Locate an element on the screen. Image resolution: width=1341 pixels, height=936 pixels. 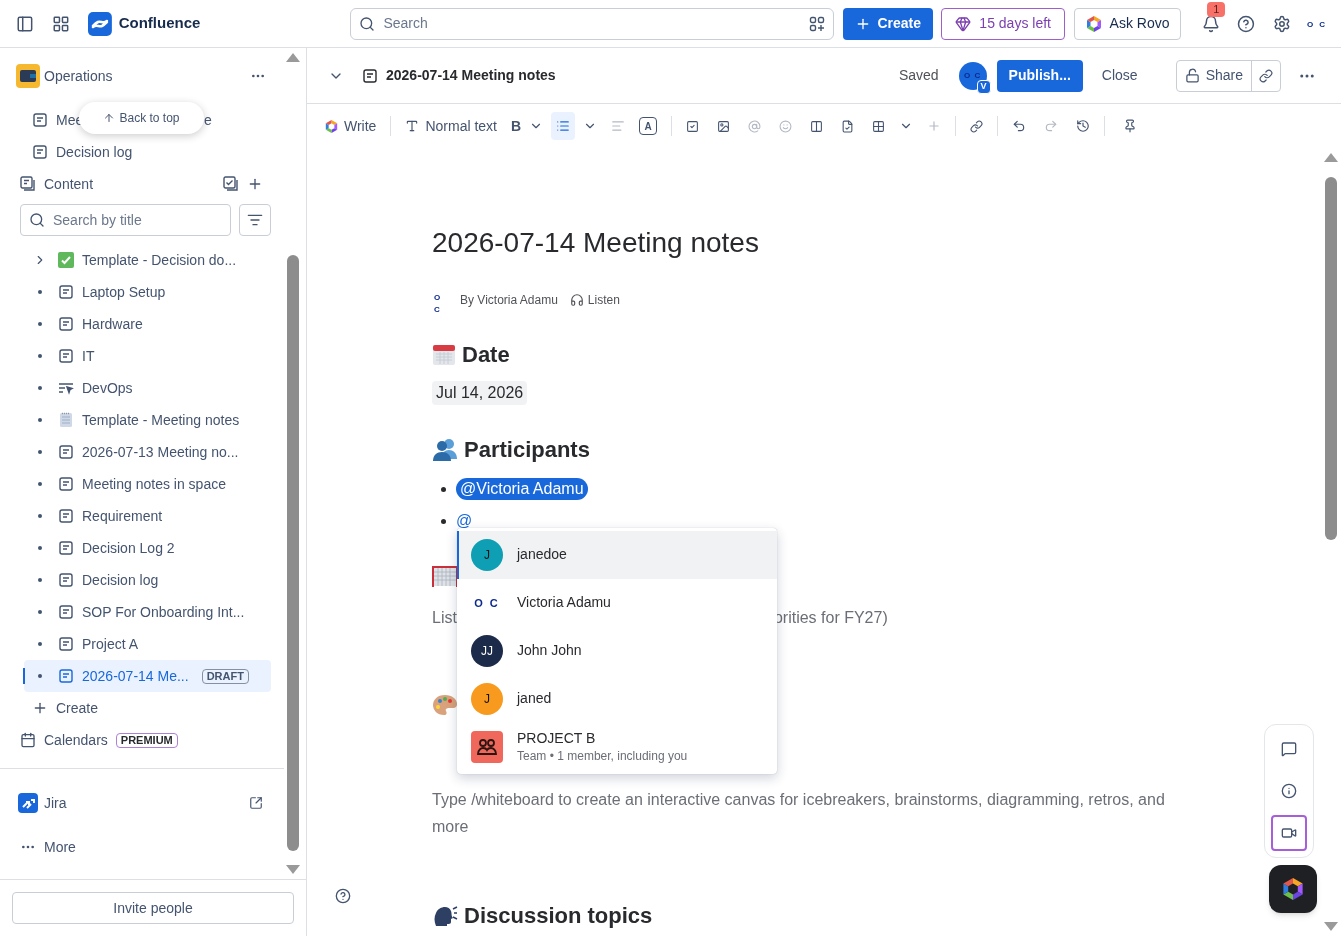
product-name: Confluence is located at coordinates (159, 23).